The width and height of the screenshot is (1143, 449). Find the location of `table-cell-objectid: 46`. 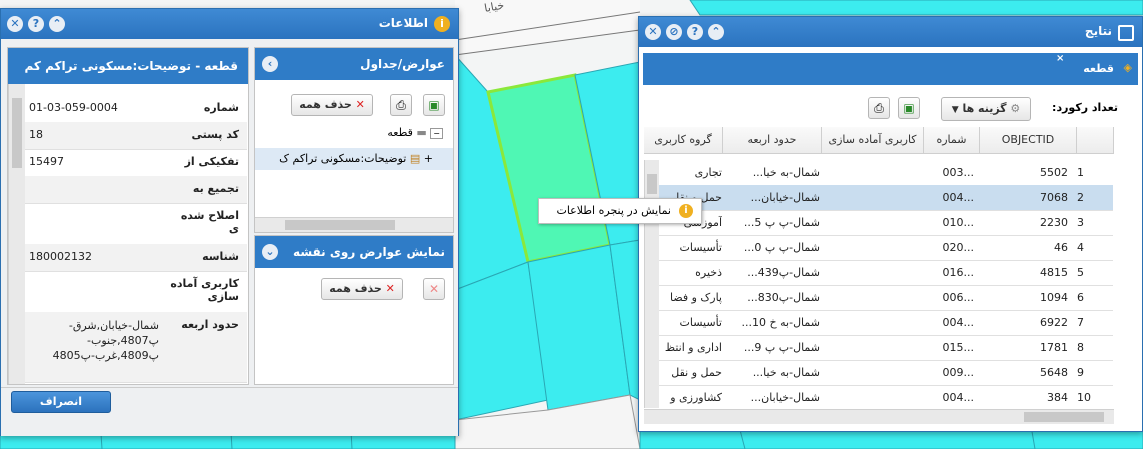

table-cell-objectid: 46 is located at coordinates (1061, 247).